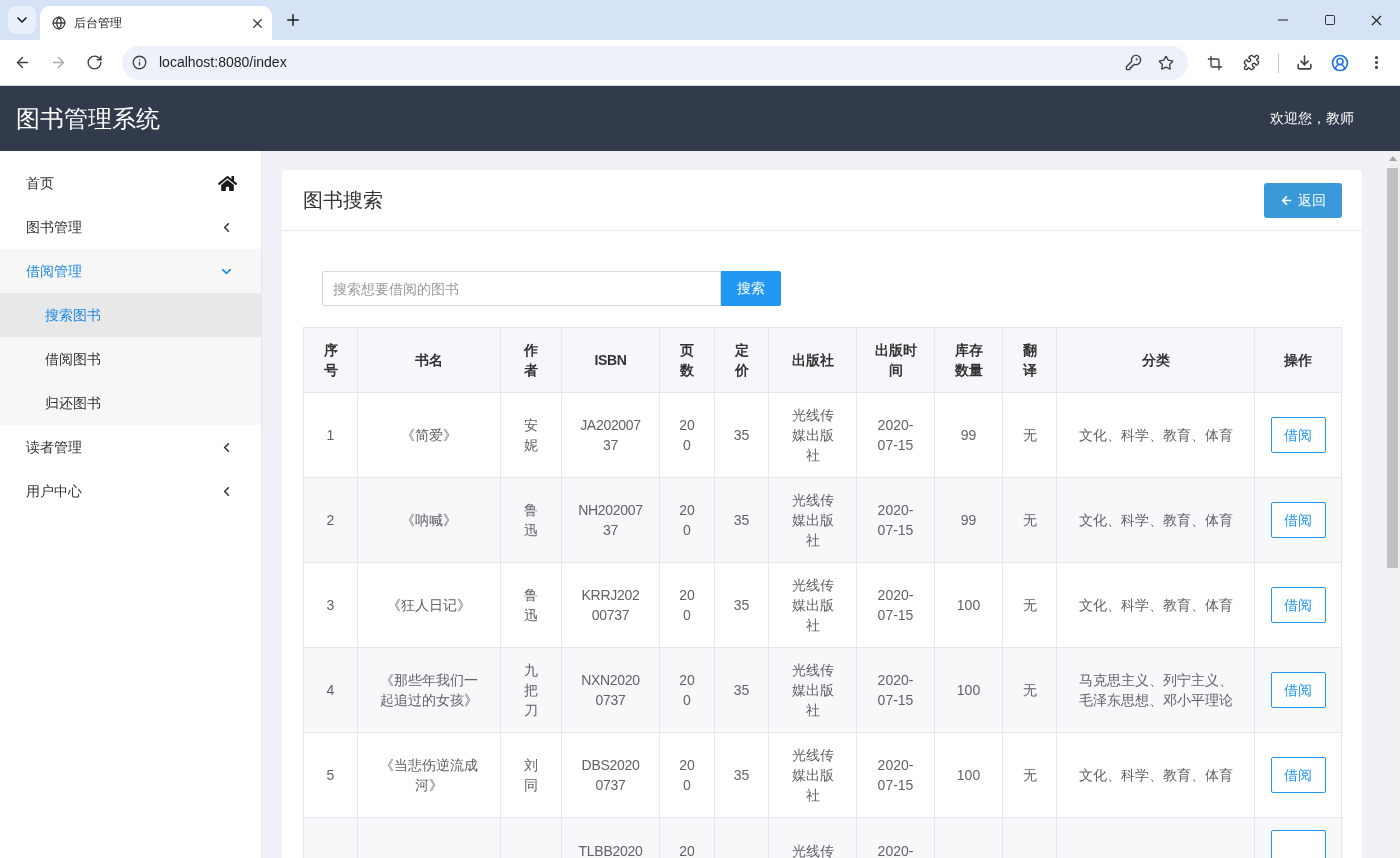 This screenshot has height=858, width=1400. What do you see at coordinates (1166, 62) in the screenshot?
I see `star-icon` at bounding box center [1166, 62].